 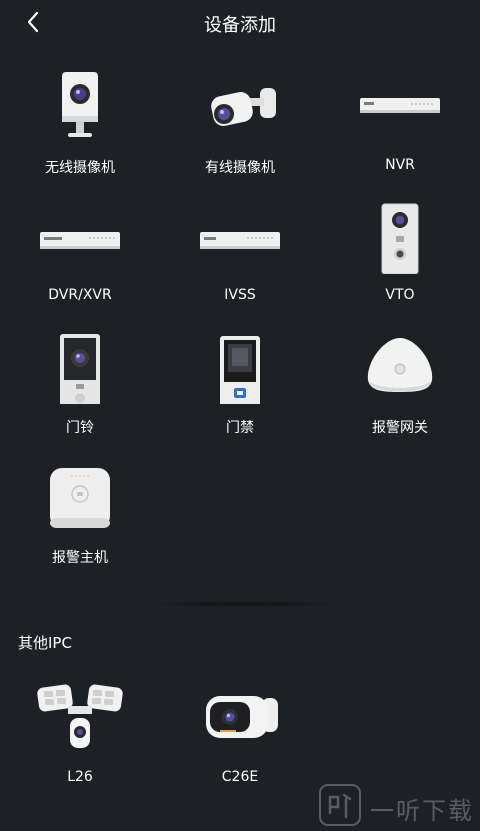 I want to click on floodlight-camera-icon, so click(x=80, y=716).